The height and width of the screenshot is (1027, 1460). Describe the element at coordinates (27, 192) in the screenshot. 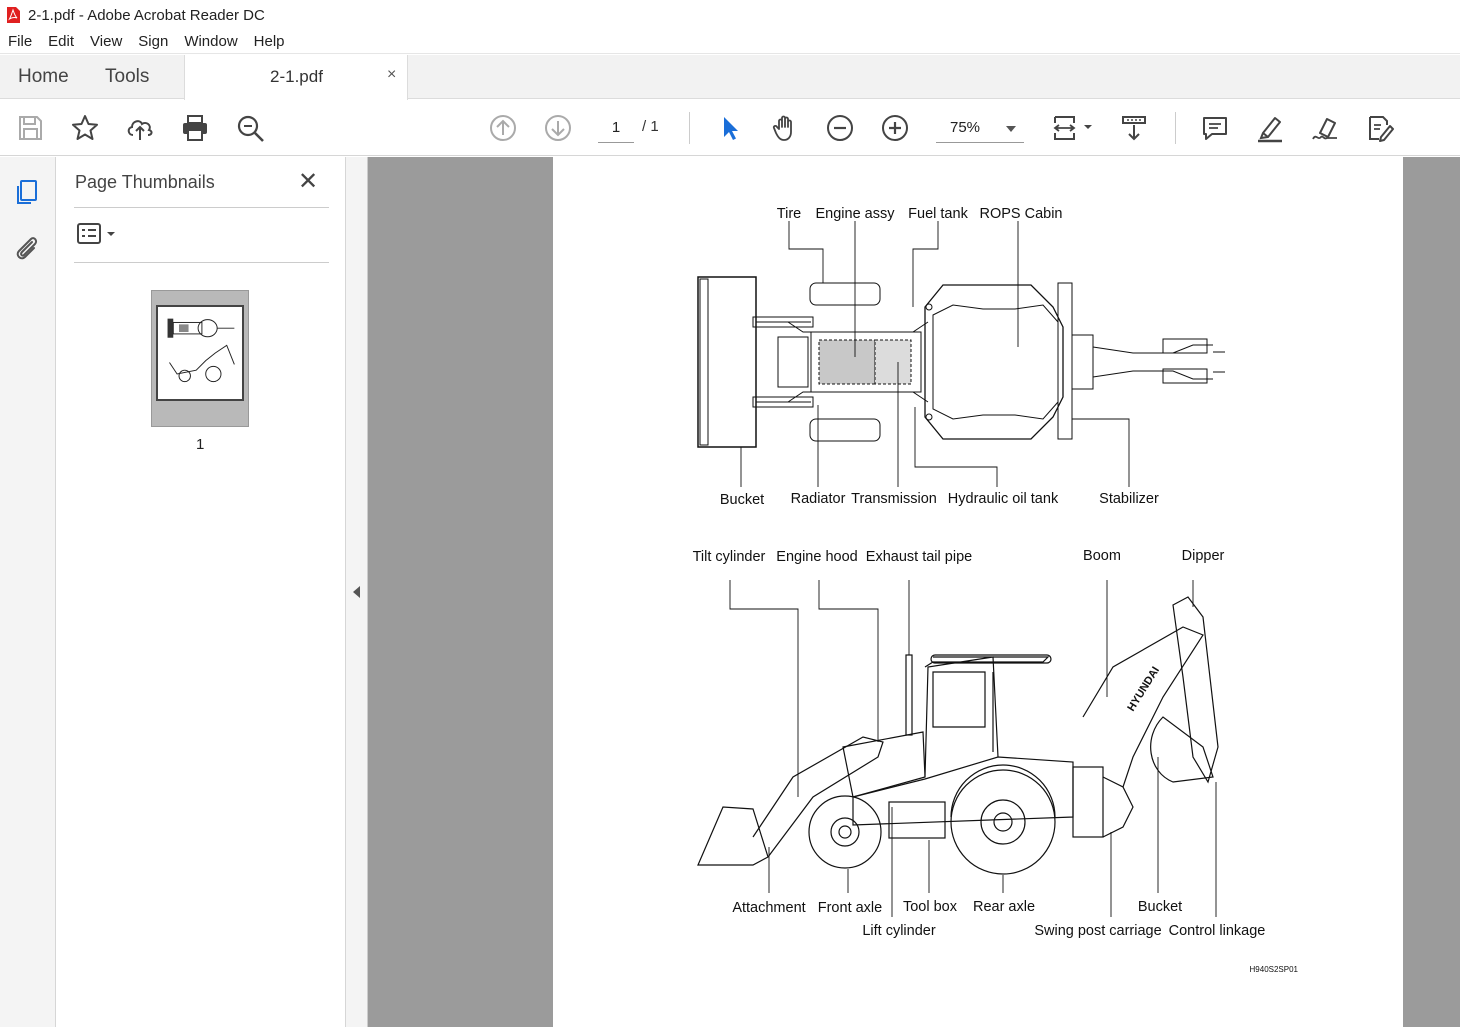

I see `page-thumbnails-icon` at that location.